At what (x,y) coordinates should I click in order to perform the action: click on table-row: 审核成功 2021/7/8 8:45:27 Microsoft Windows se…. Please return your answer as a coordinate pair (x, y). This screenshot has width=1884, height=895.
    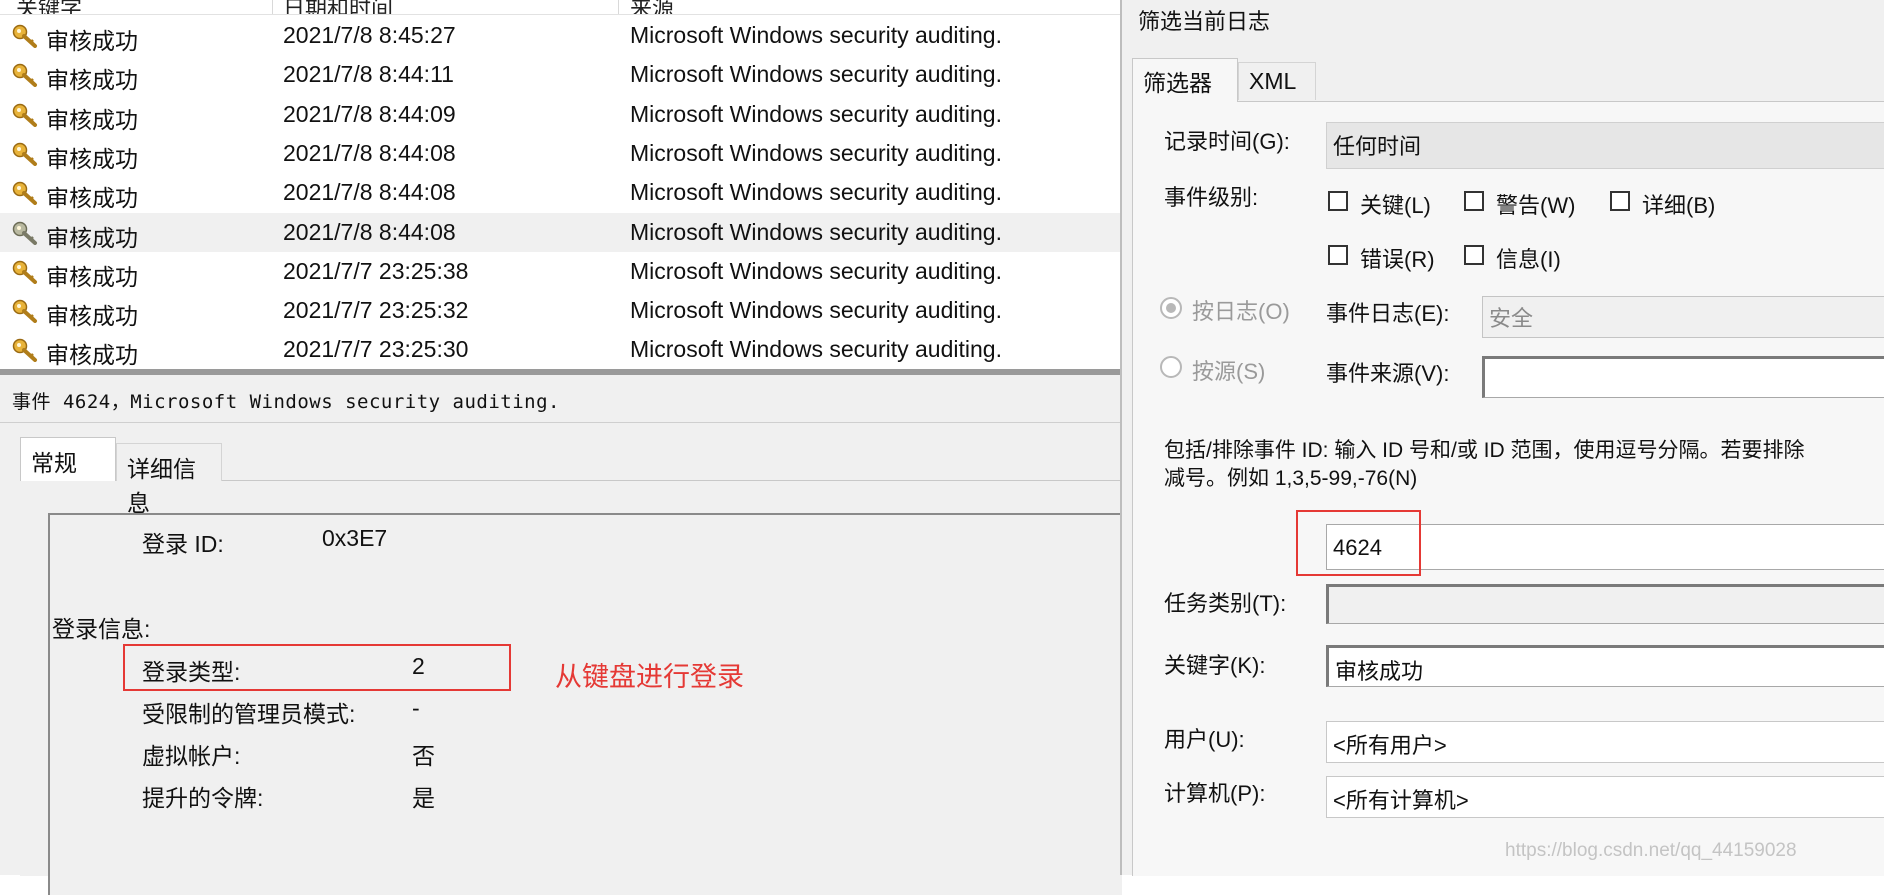
    Looking at the image, I should click on (560, 35).